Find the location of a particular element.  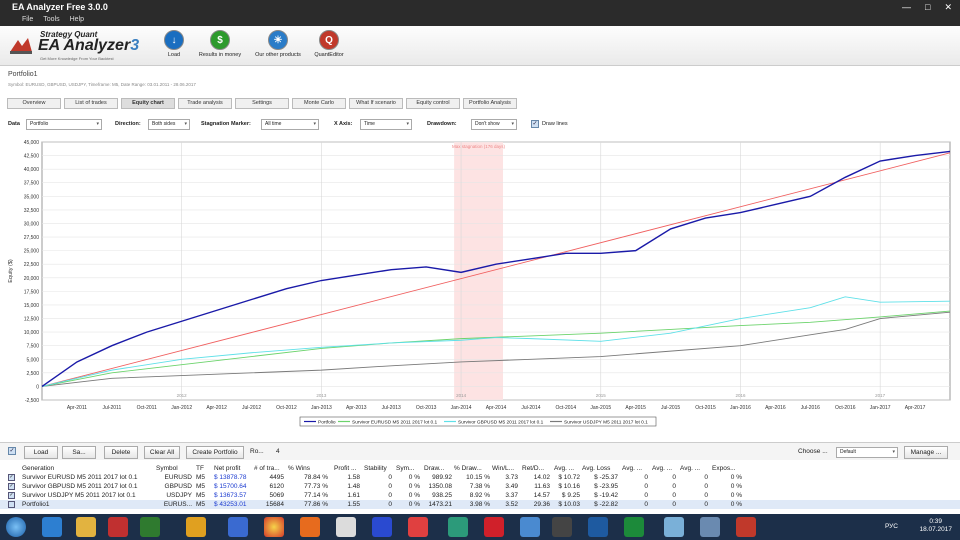

clock: 0:39 18.07.2017 is located at coordinates (935, 526).